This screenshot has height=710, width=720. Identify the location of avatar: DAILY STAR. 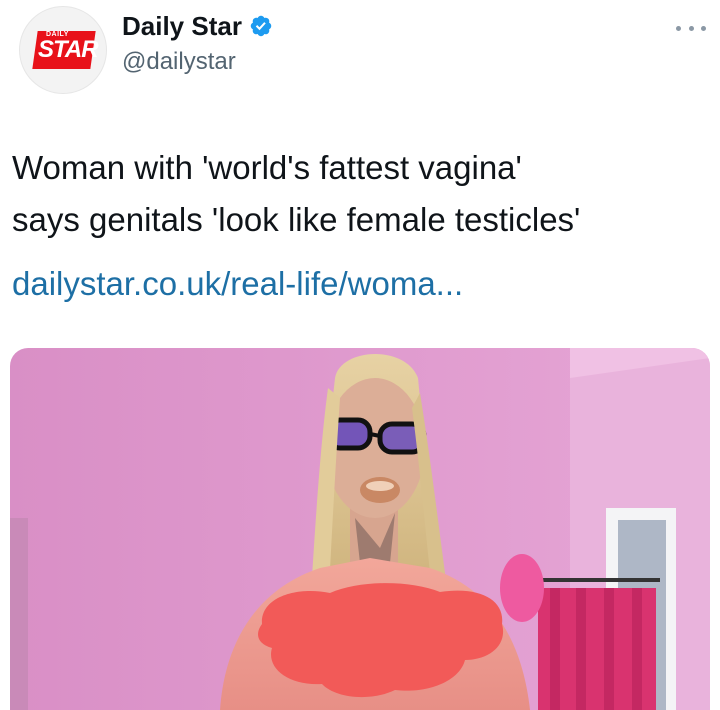
(63, 50).